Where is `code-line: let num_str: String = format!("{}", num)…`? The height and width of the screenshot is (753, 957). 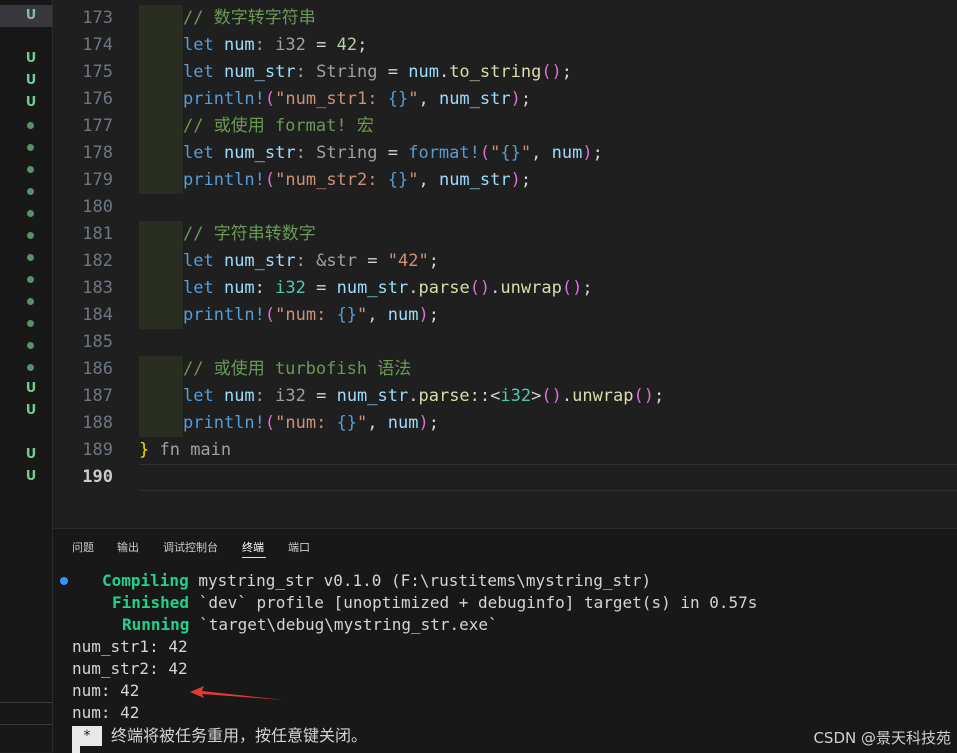
code-line: let num_str: String = format!("{}", num)… is located at coordinates (393, 153).